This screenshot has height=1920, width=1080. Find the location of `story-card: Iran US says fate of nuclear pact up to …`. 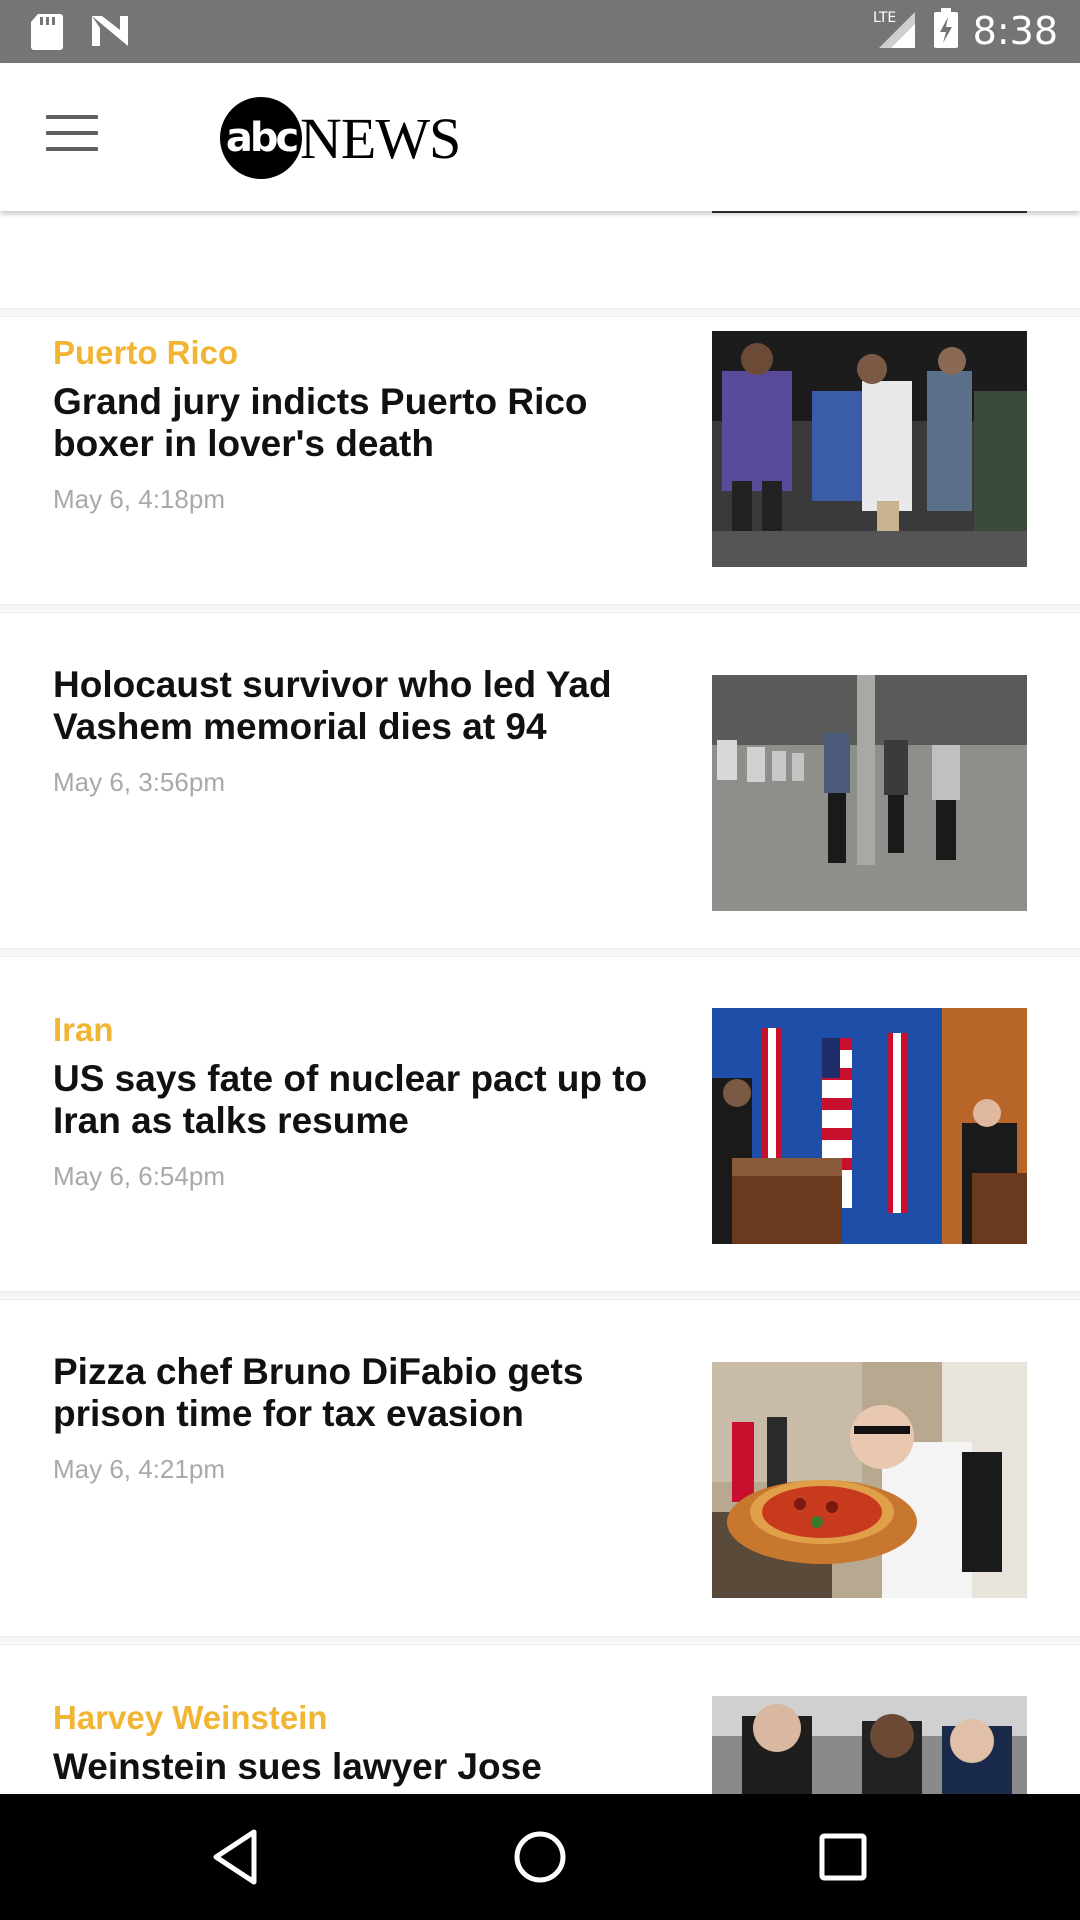

story-card: Iran US says fate of nuclear pact up to … is located at coordinates (540, 1138).